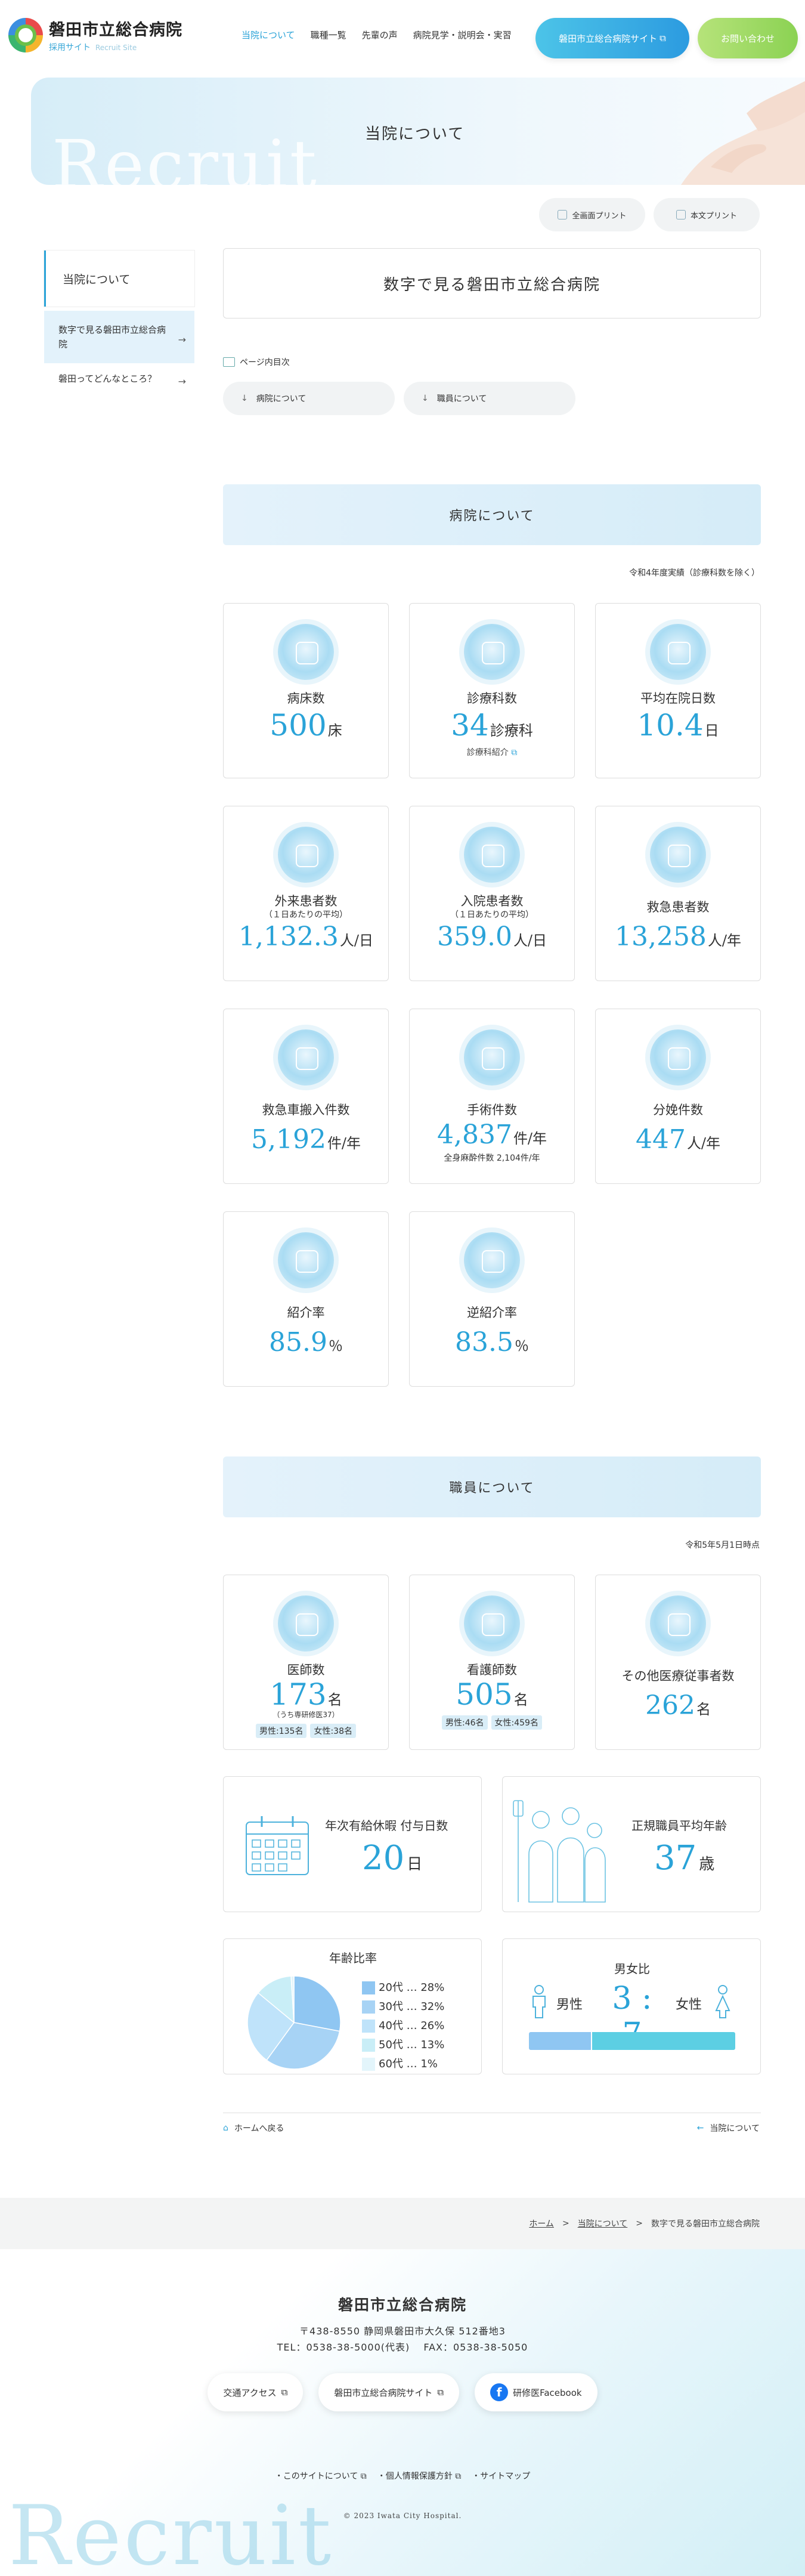 The height and width of the screenshot is (2576, 805). What do you see at coordinates (299, 1694) in the screenshot?
I see `stat-value: 173` at bounding box center [299, 1694].